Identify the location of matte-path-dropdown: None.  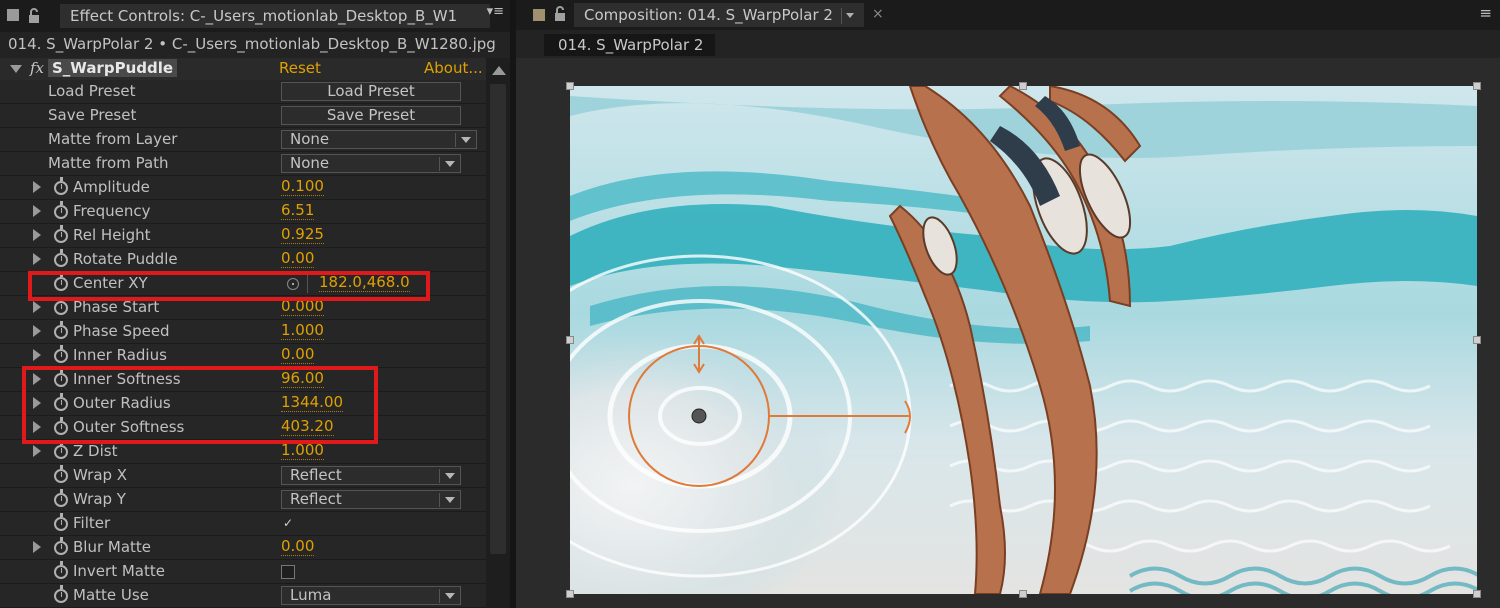
(371, 163).